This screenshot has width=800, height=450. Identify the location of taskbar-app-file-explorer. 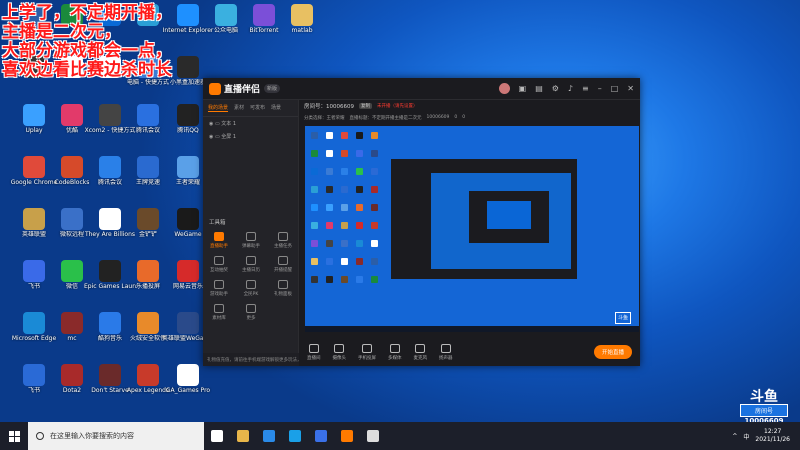
(243, 436).